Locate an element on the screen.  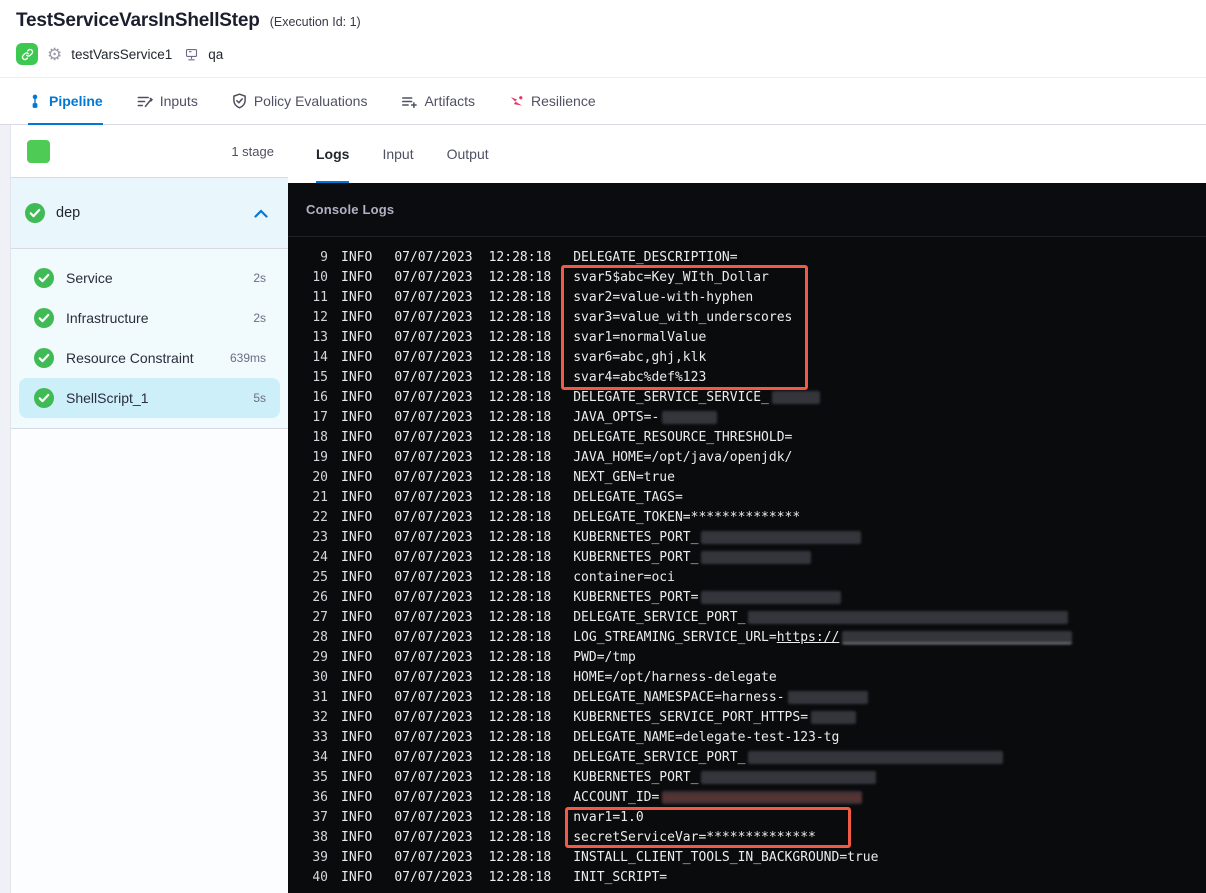
log-text: DELEGATE_DESCRIPTION= is located at coordinates (655, 257).